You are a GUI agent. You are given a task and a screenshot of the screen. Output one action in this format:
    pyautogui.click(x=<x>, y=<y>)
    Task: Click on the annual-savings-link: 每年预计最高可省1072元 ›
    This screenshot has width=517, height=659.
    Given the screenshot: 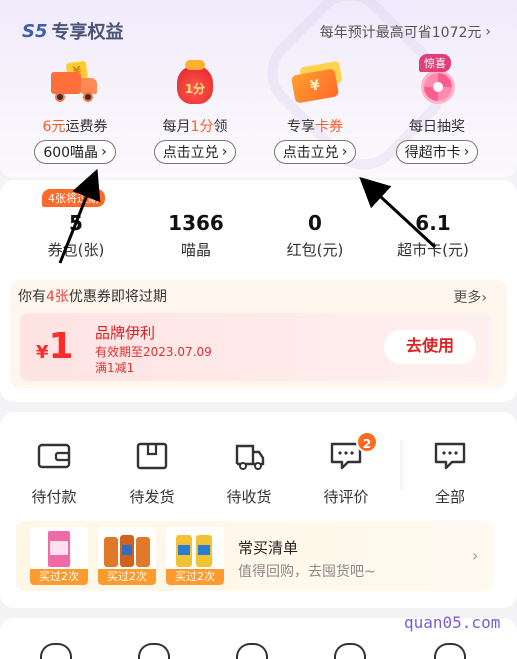 What is the action you would take?
    pyautogui.click(x=405, y=32)
    